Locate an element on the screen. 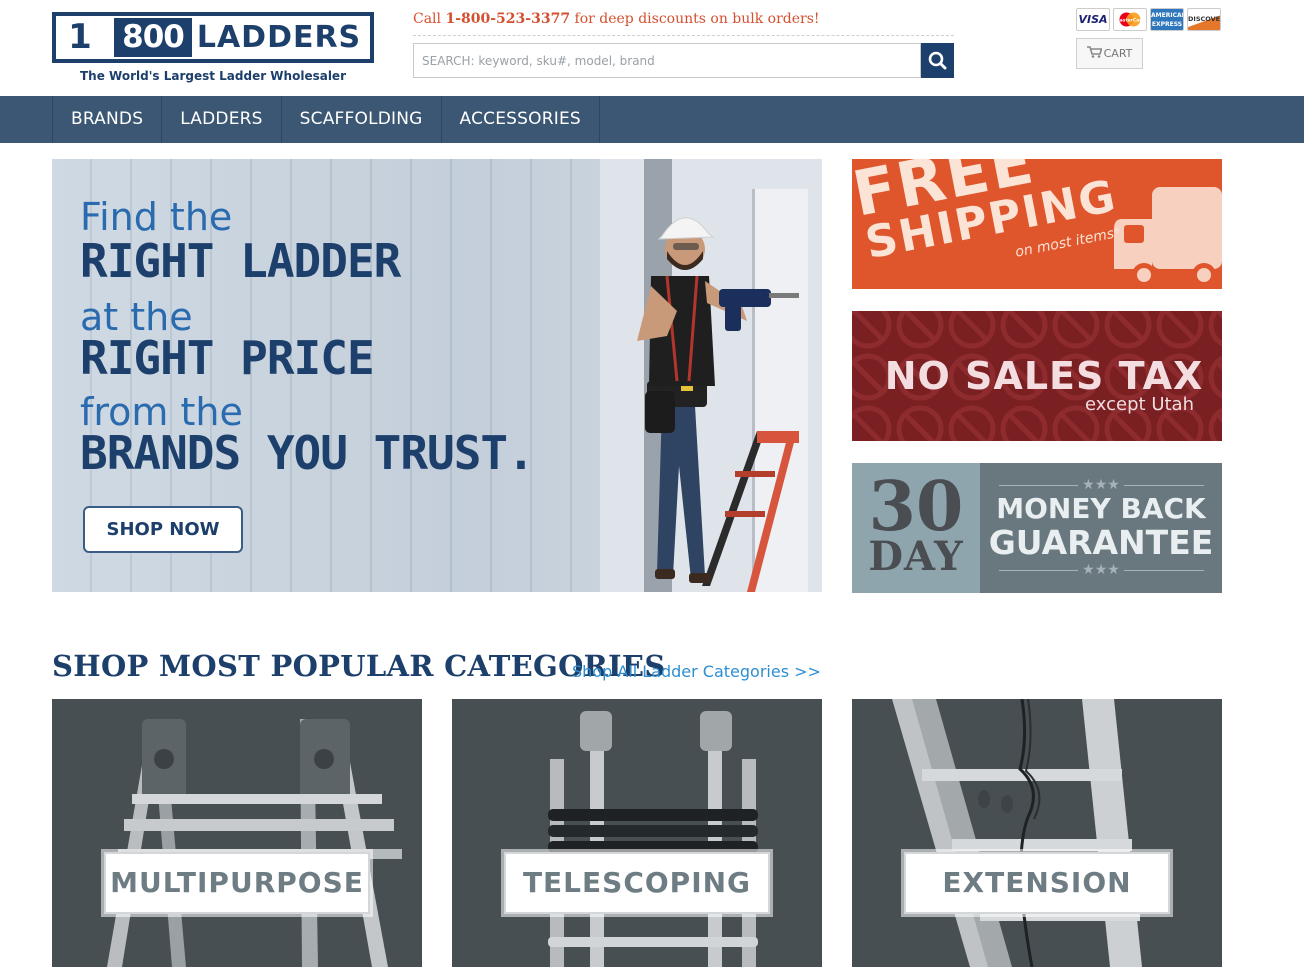 The width and height of the screenshot is (1304, 967). hero-line-brands: BRANDS YOU TRUST. is located at coordinates (307, 453).